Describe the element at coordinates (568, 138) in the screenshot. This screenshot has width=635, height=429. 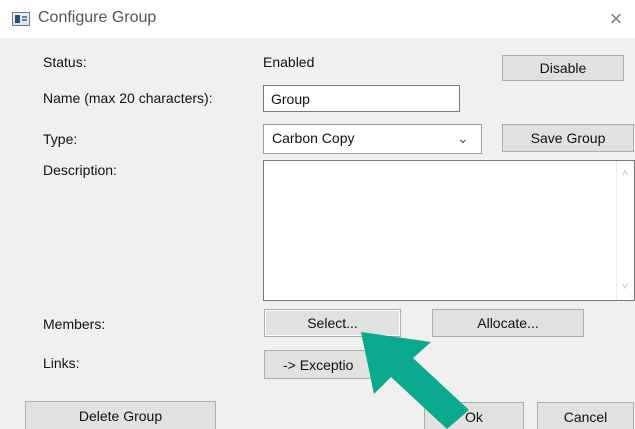
I see `save-group-button: Save Group` at that location.